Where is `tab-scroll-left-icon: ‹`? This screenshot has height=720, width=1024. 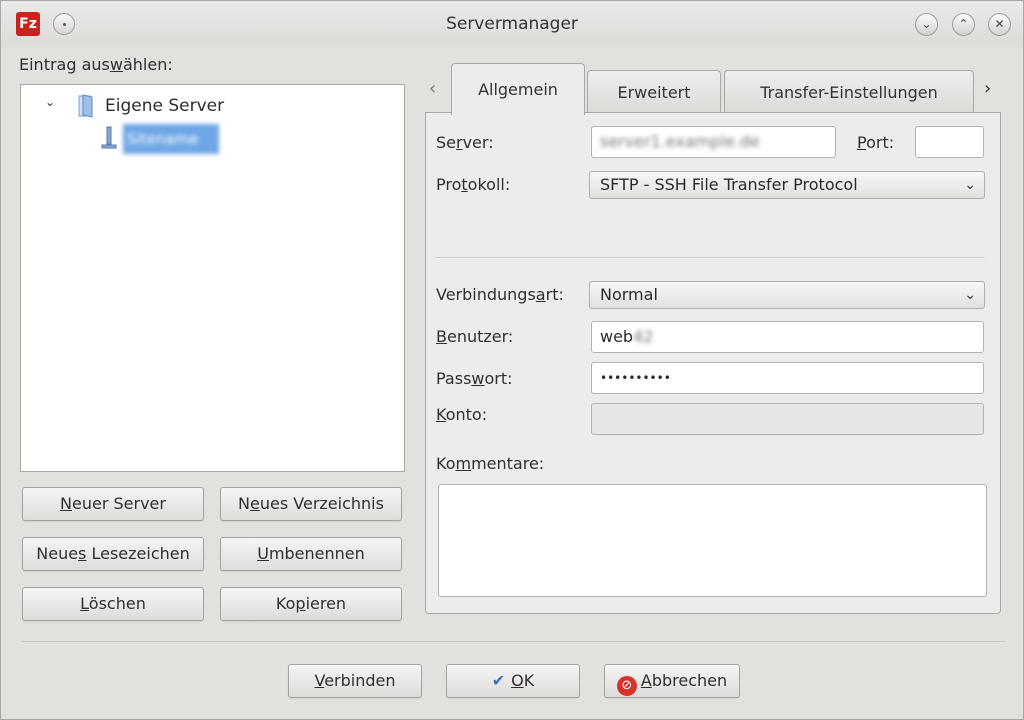 tab-scroll-left-icon: ‹ is located at coordinates (432, 88).